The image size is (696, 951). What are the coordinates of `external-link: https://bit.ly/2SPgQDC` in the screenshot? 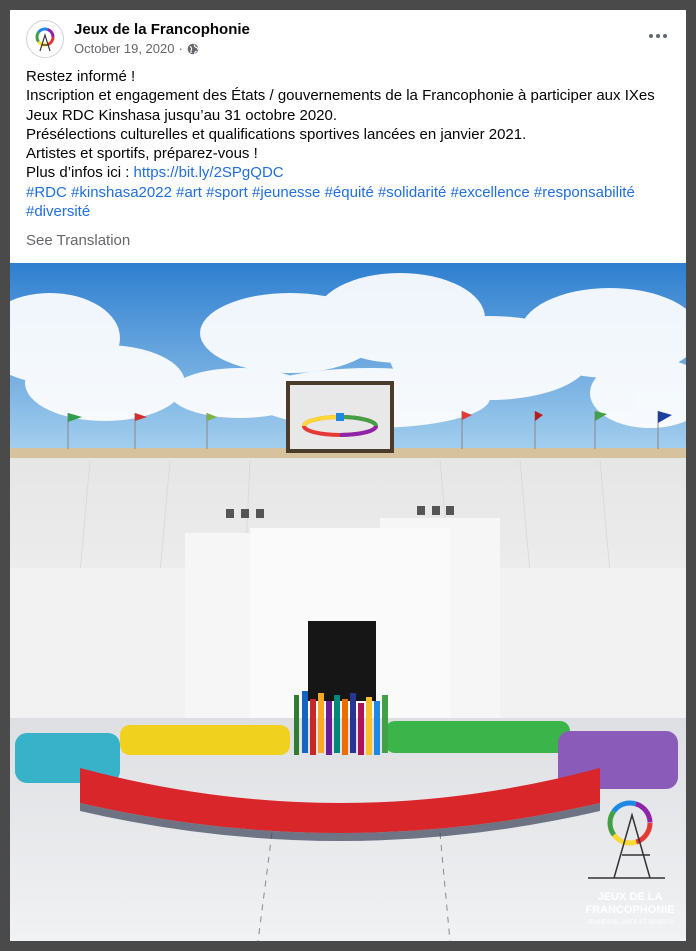 It's located at (209, 172).